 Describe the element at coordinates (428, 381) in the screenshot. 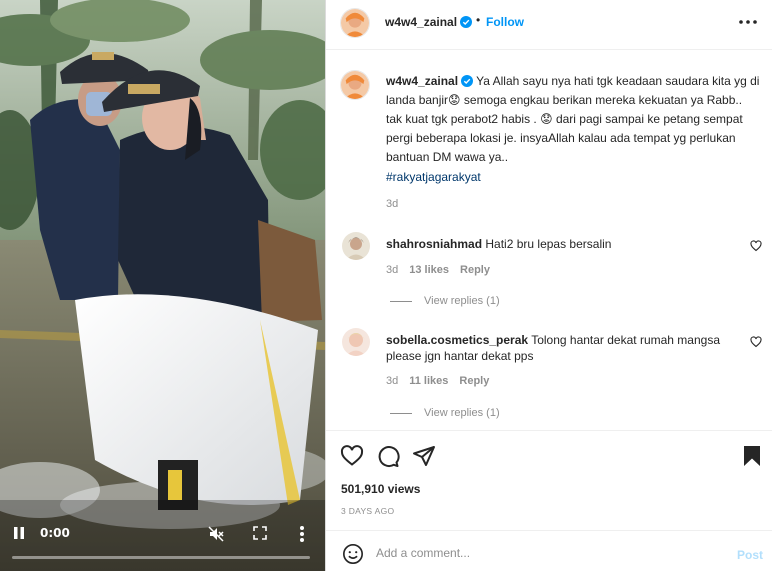

I see `comment-likes-count: 11 likes` at that location.